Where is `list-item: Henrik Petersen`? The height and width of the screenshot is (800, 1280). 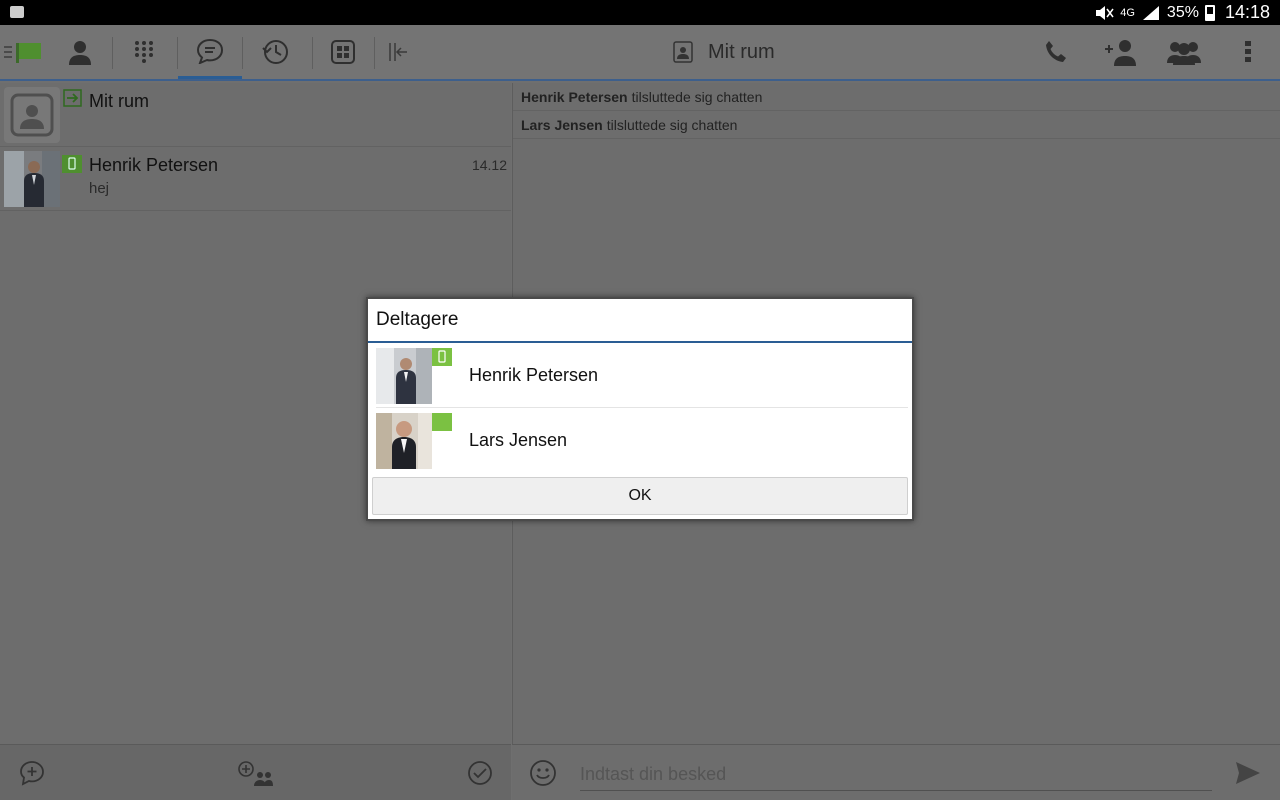
list-item: Henrik Petersen is located at coordinates (642, 375).